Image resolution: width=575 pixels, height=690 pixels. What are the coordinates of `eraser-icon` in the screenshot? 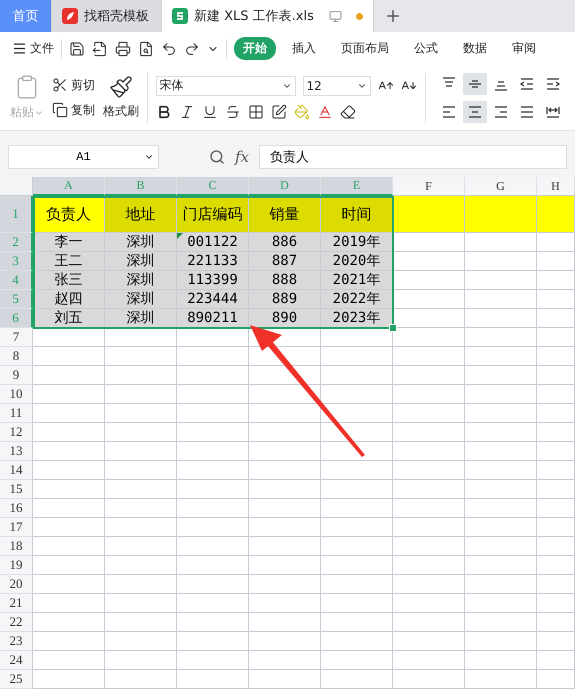 It's located at (348, 112).